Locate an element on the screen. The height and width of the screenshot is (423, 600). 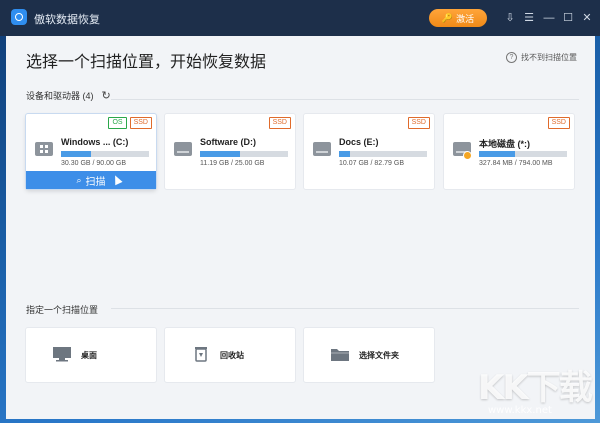
recycle-bin-icon is located at coordinates (201, 354).